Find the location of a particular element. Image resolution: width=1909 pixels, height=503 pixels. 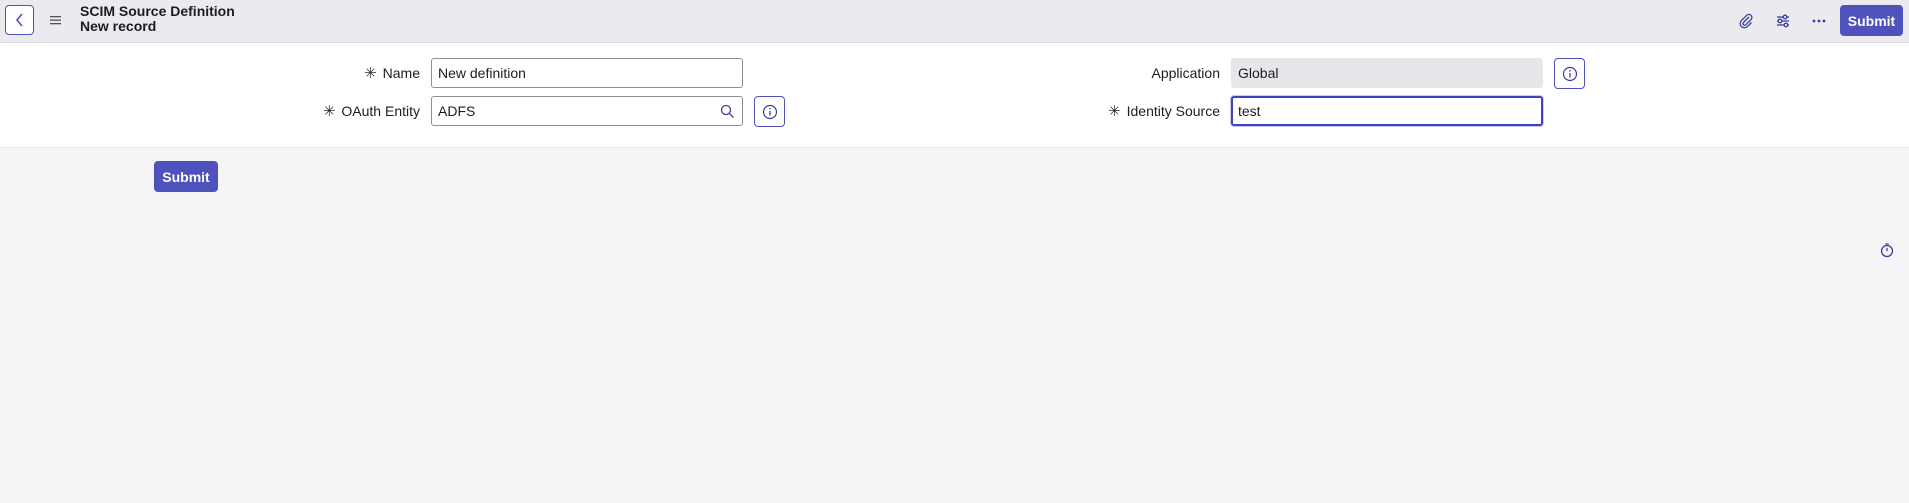

more-icon is located at coordinates (1819, 21).